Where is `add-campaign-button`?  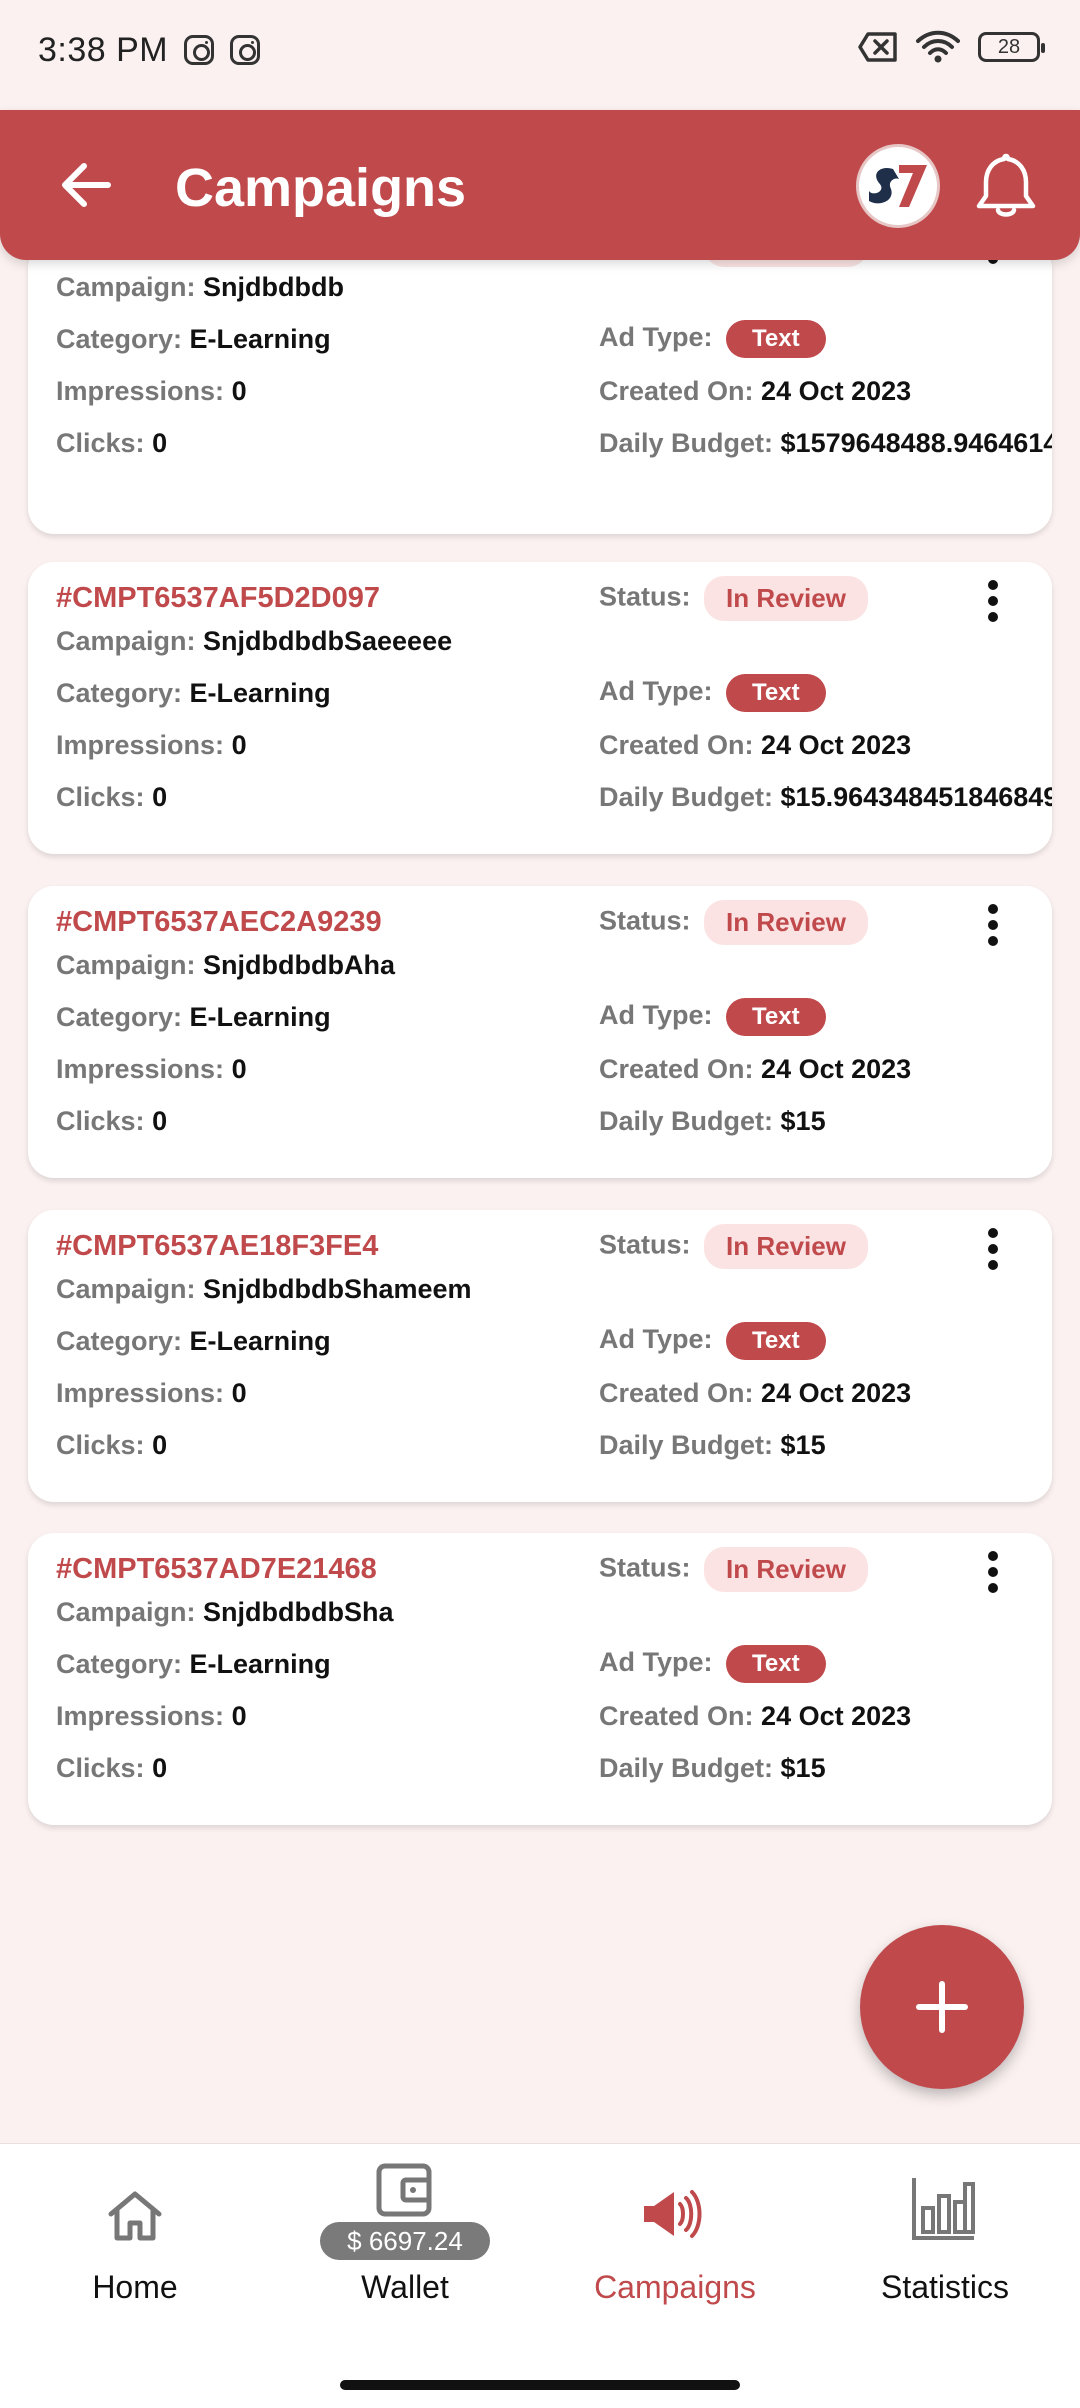
add-campaign-button is located at coordinates (942, 2007).